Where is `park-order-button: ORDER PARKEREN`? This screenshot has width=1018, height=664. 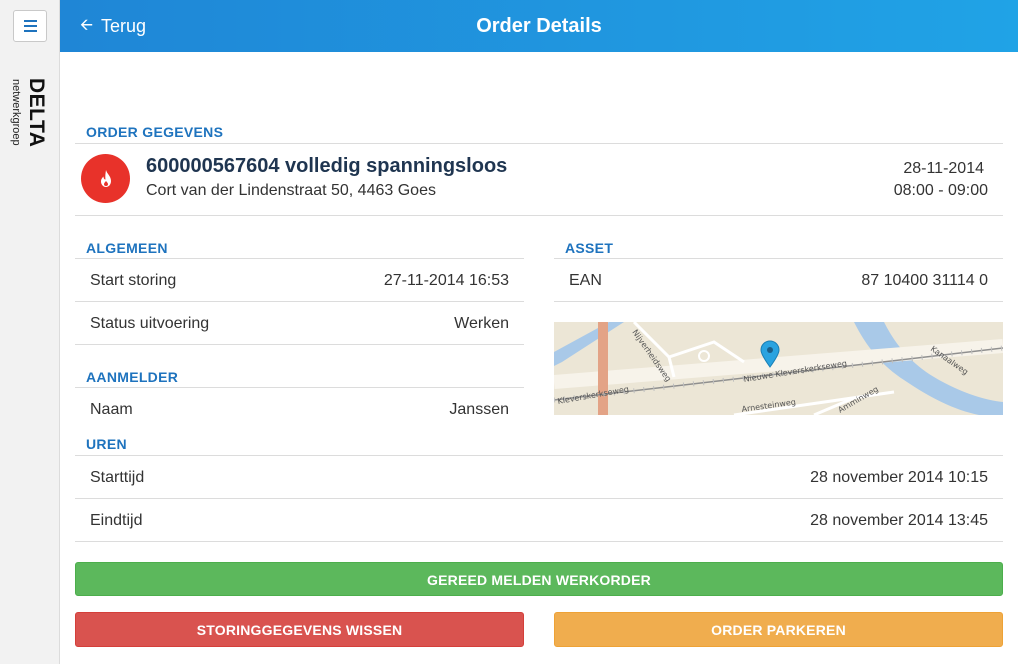
park-order-button: ORDER PARKEREN is located at coordinates (778, 629).